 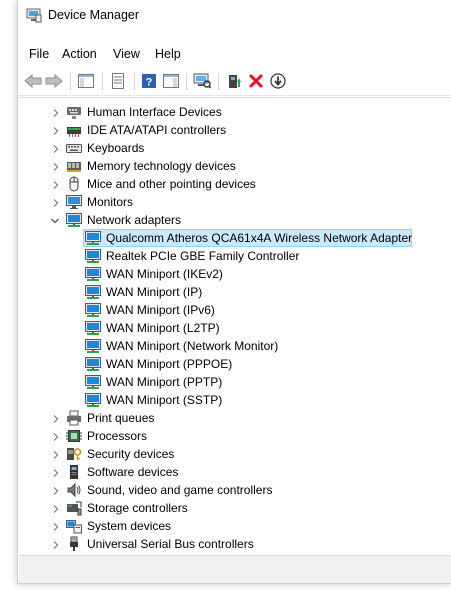 I want to click on tree-category-memory-technology-devices: Memory technology devices, so click(x=235, y=166).